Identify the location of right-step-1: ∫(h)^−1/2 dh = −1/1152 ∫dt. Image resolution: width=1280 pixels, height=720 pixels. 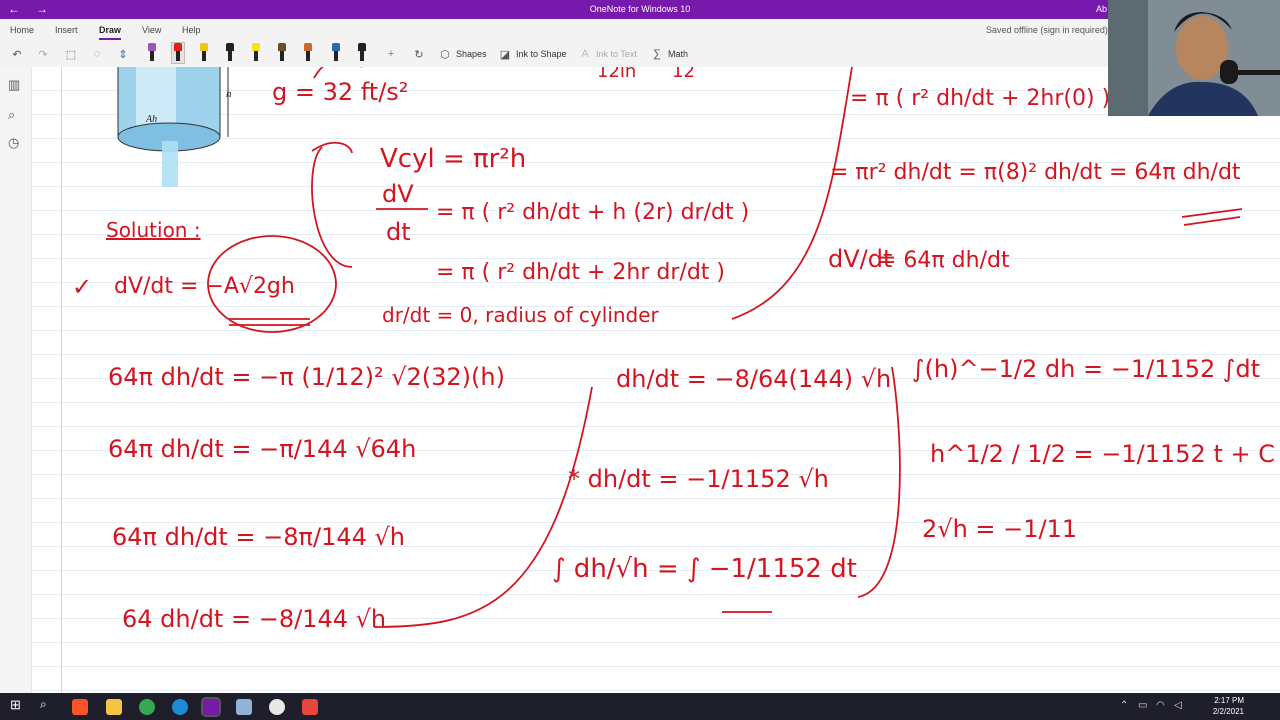
(1086, 369).